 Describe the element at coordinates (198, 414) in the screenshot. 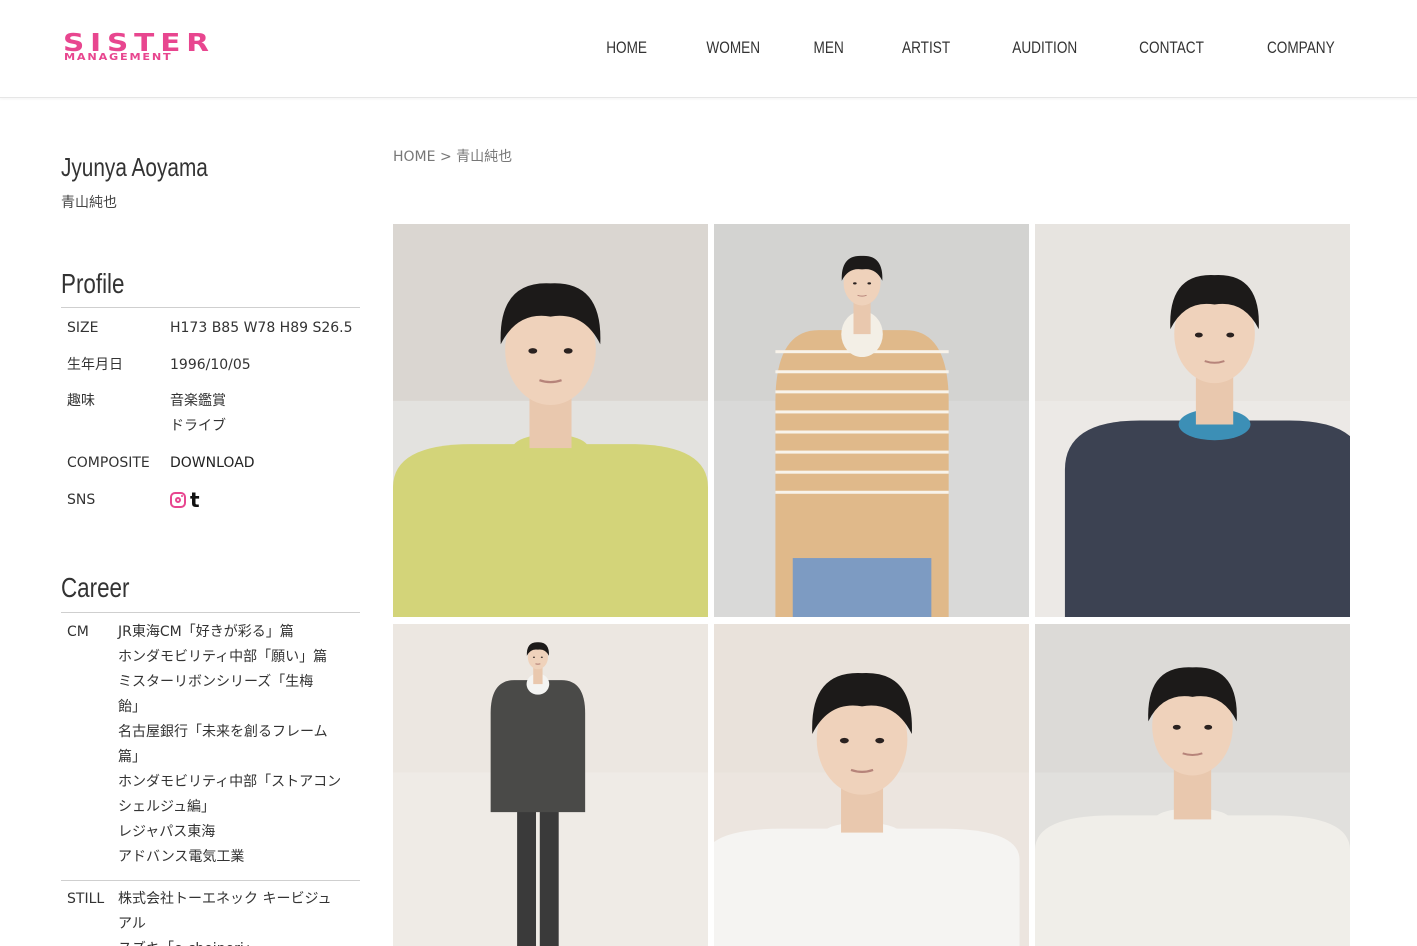

I see `hobby-value: 音楽鑑賞 ドライブ` at that location.